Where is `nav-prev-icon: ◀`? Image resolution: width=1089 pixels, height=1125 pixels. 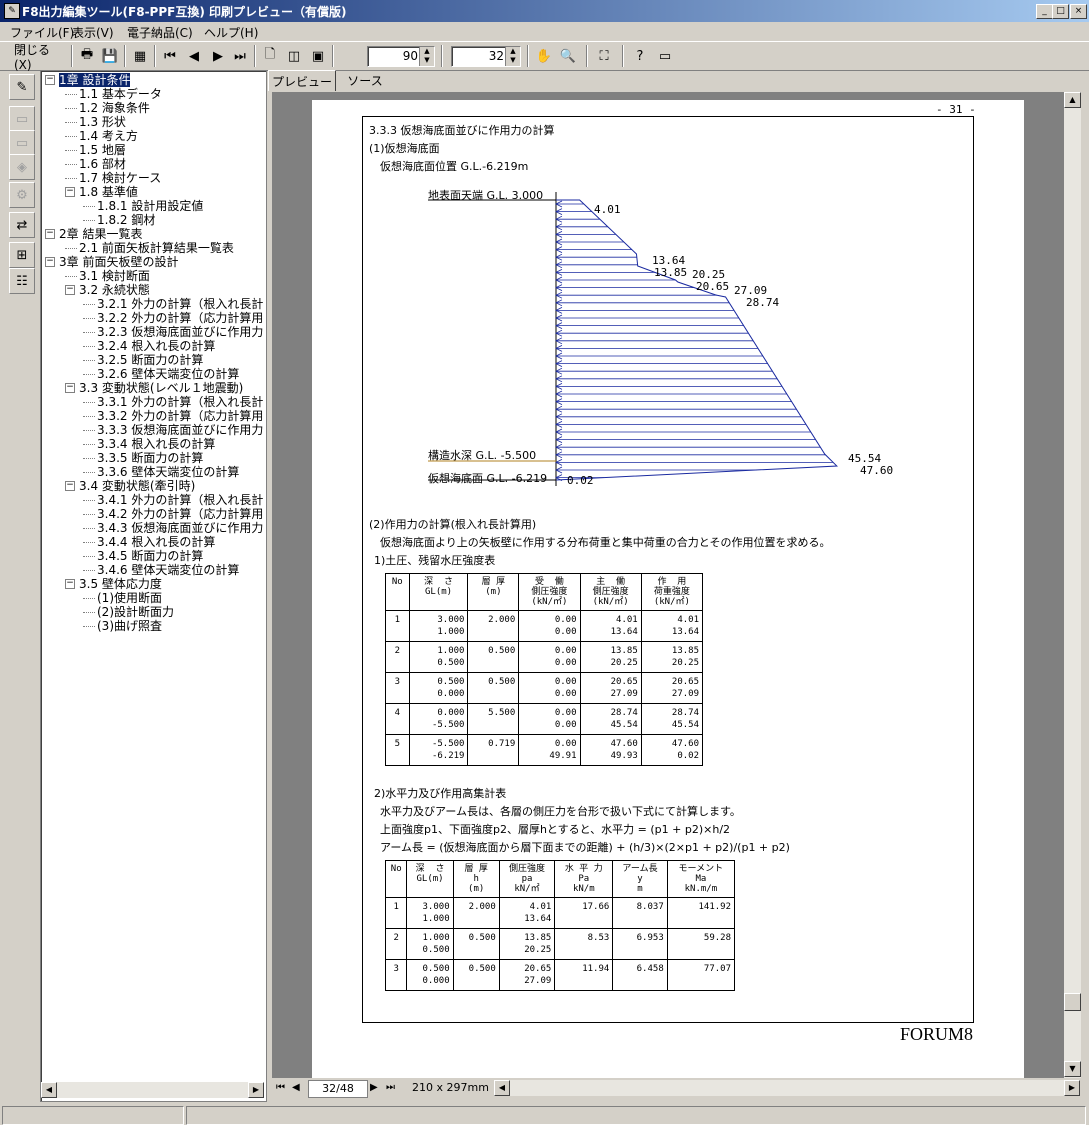
nav-prev-icon: ◀ is located at coordinates (296, 1087).